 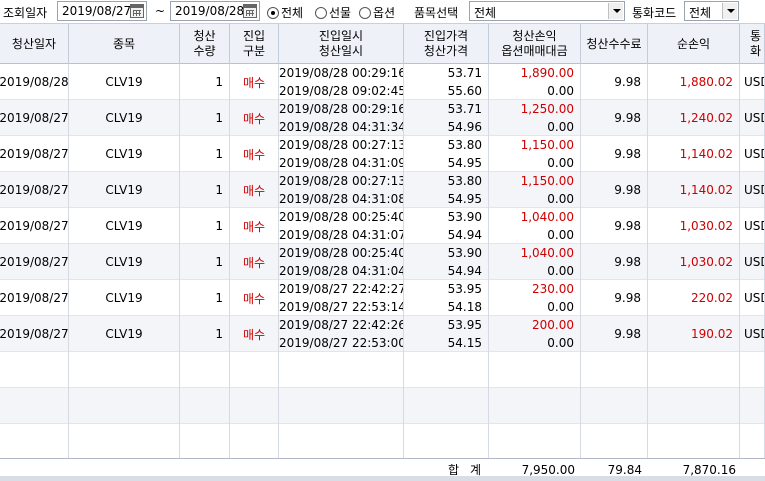 I want to click on header-label: 순손익, so click(x=693, y=43).